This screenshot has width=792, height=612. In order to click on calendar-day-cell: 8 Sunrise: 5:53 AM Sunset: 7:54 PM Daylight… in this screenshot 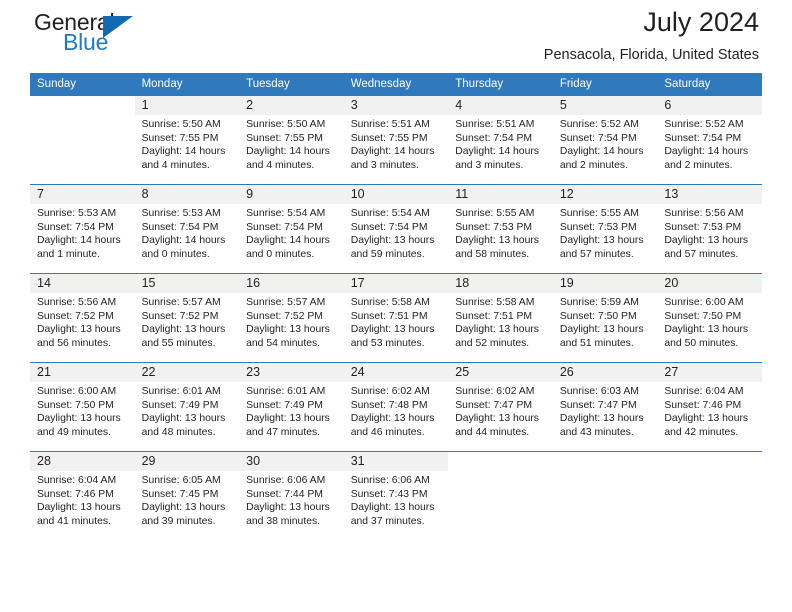, I will do `click(187, 229)`.